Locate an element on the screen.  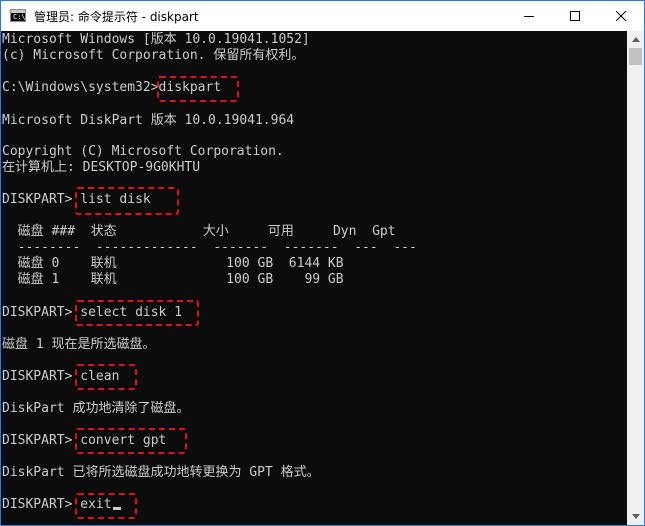
header-line-copyright: (c) Microsoft Corporation. 保留所有权利。 is located at coordinates (153, 55).